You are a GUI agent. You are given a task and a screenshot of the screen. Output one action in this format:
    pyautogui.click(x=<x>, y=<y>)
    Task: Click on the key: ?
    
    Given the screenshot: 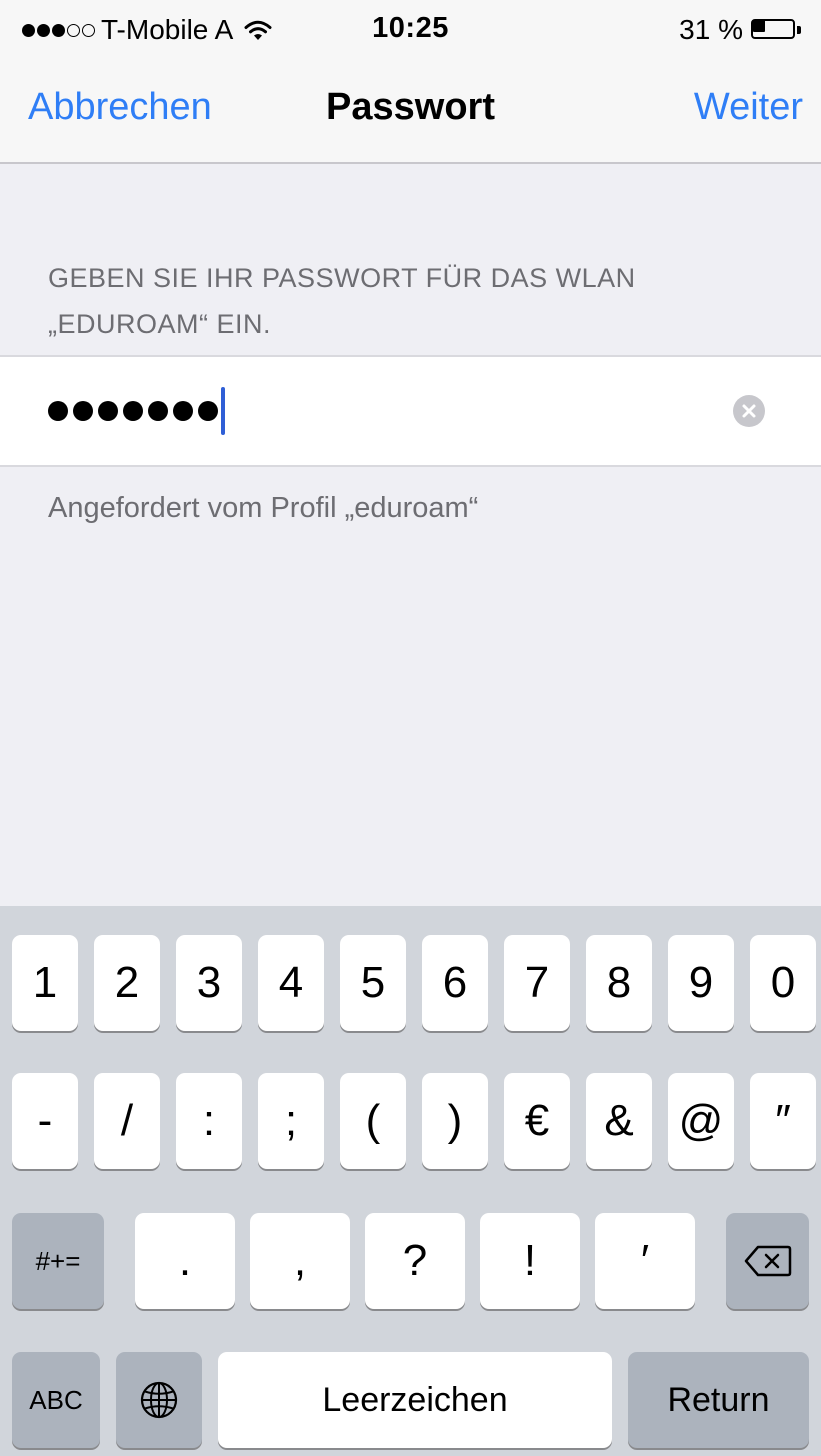 What is the action you would take?
    pyautogui.click(x=415, y=1261)
    